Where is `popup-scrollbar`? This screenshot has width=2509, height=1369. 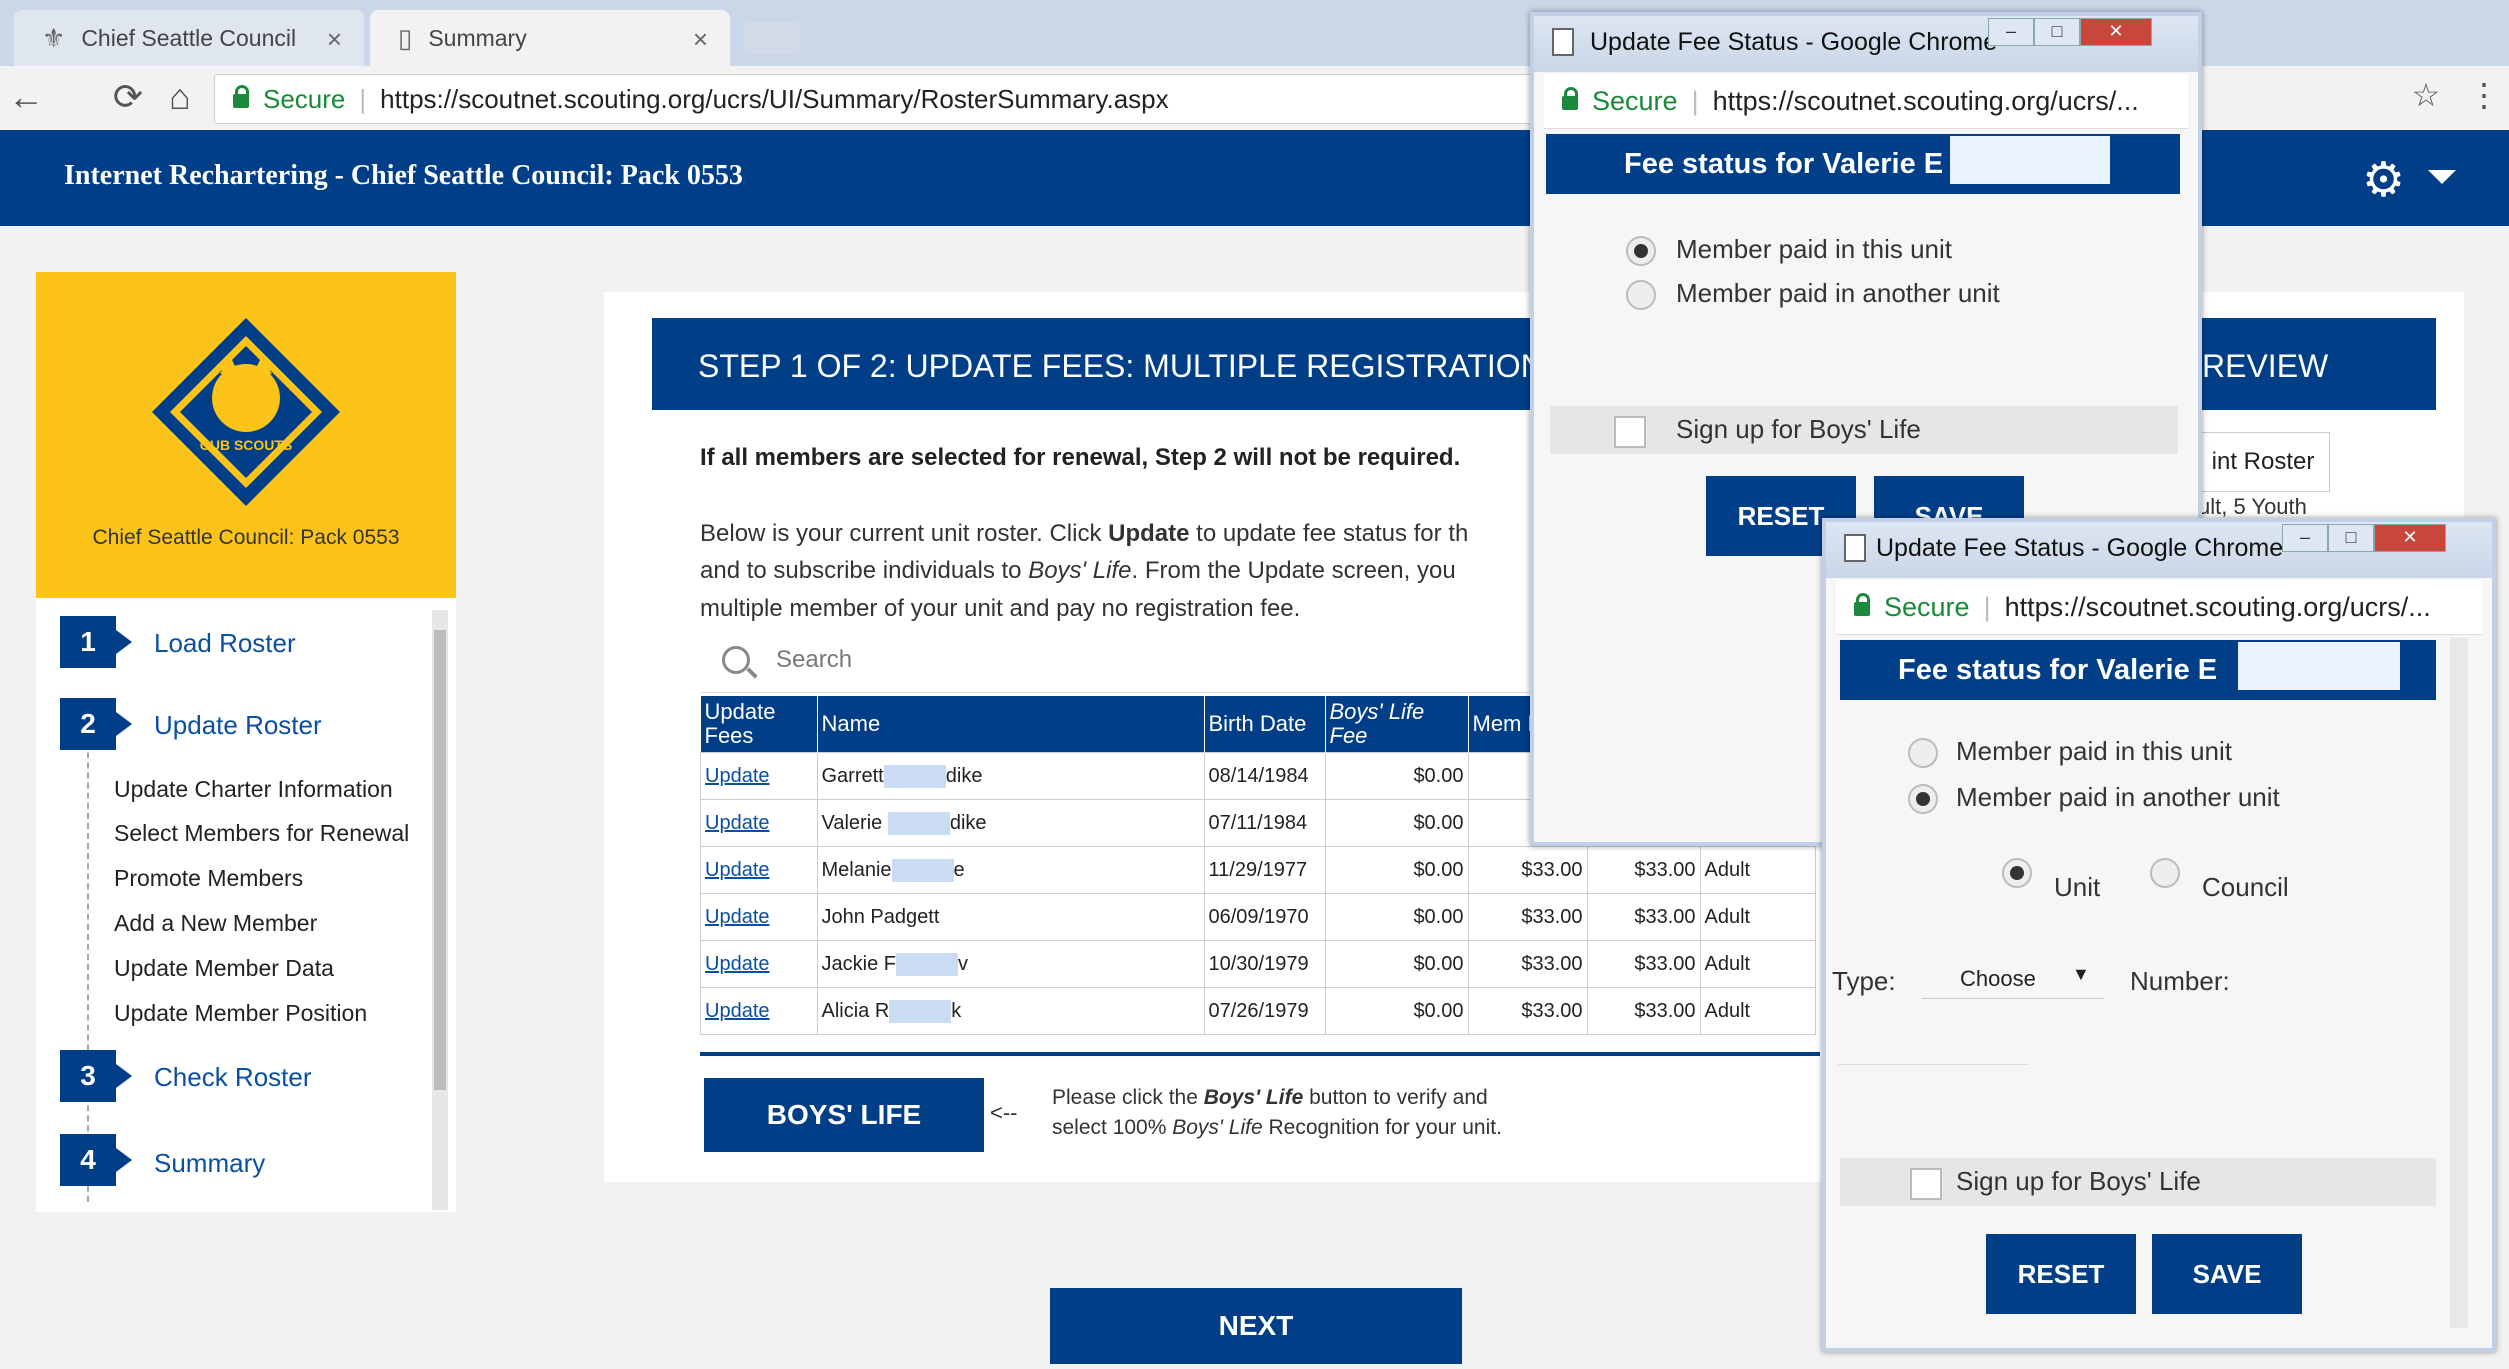
popup-scrollbar is located at coordinates (2459, 983).